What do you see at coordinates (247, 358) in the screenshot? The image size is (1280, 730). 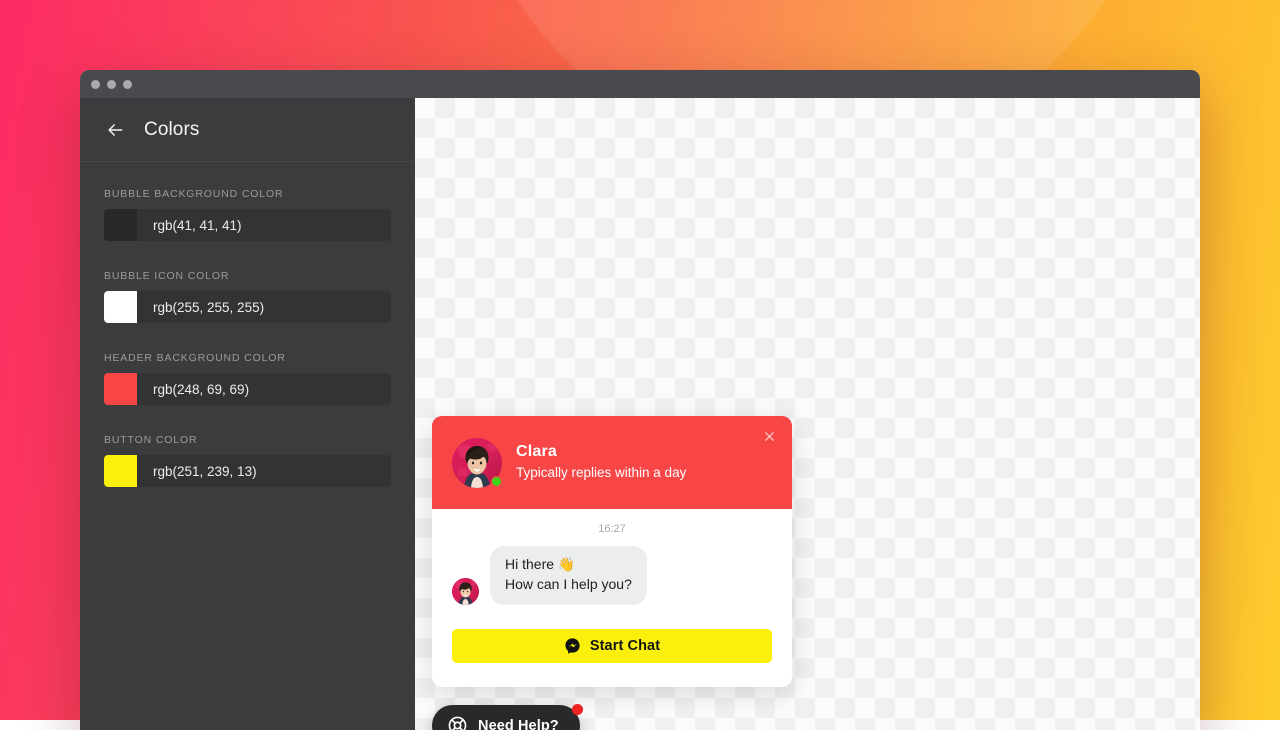 I see `field-label: HEADER BACKGROUND COLOR` at bounding box center [247, 358].